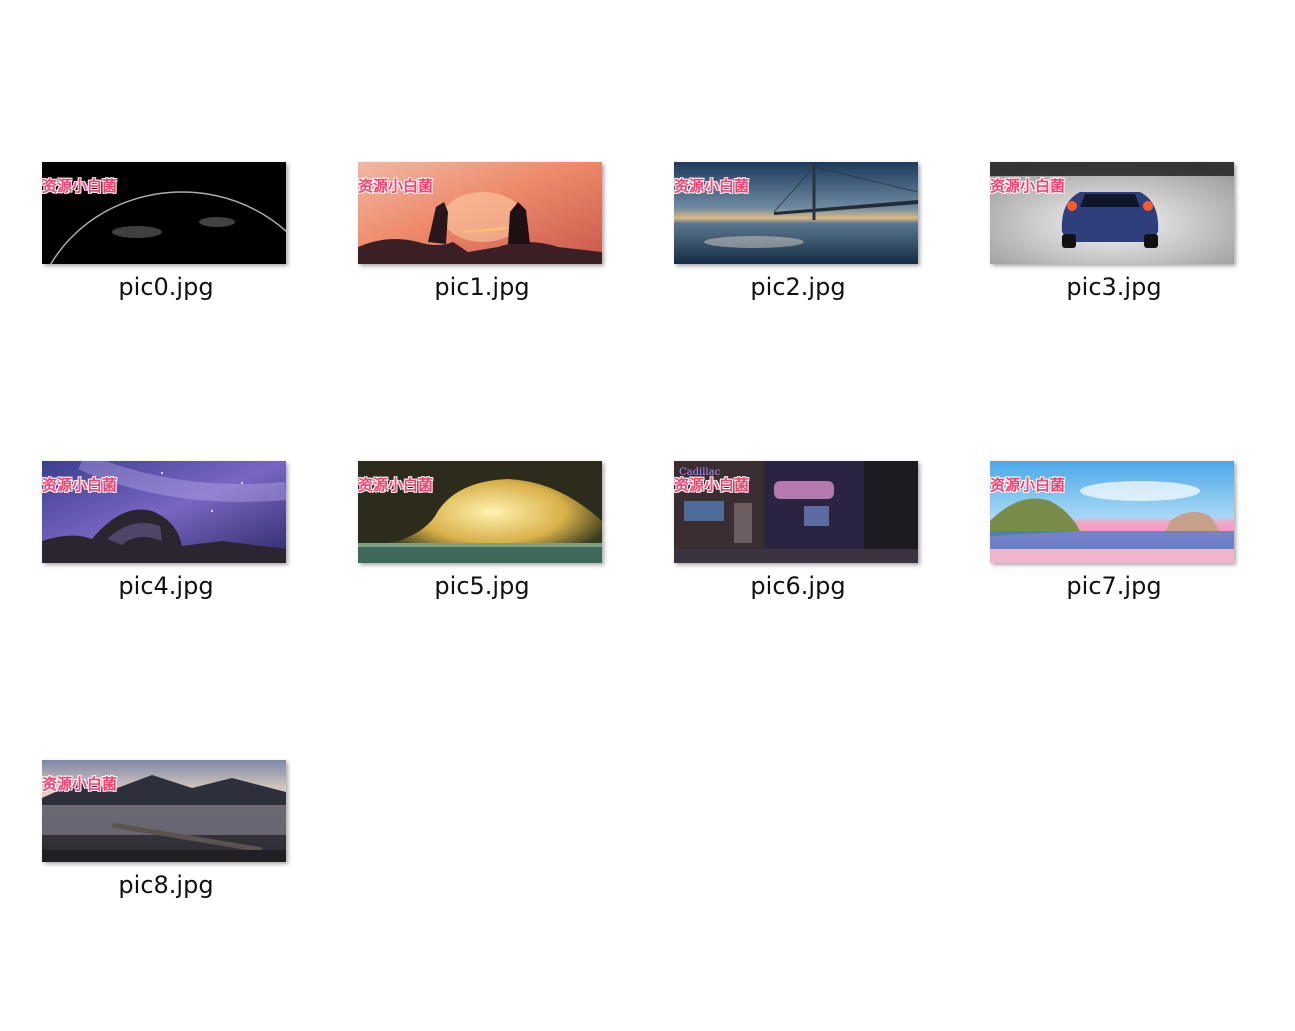 This screenshot has width=1295, height=1031. Describe the element at coordinates (480, 213) in the screenshot. I see `thumbnail-pic1: 资源小白菌` at that location.